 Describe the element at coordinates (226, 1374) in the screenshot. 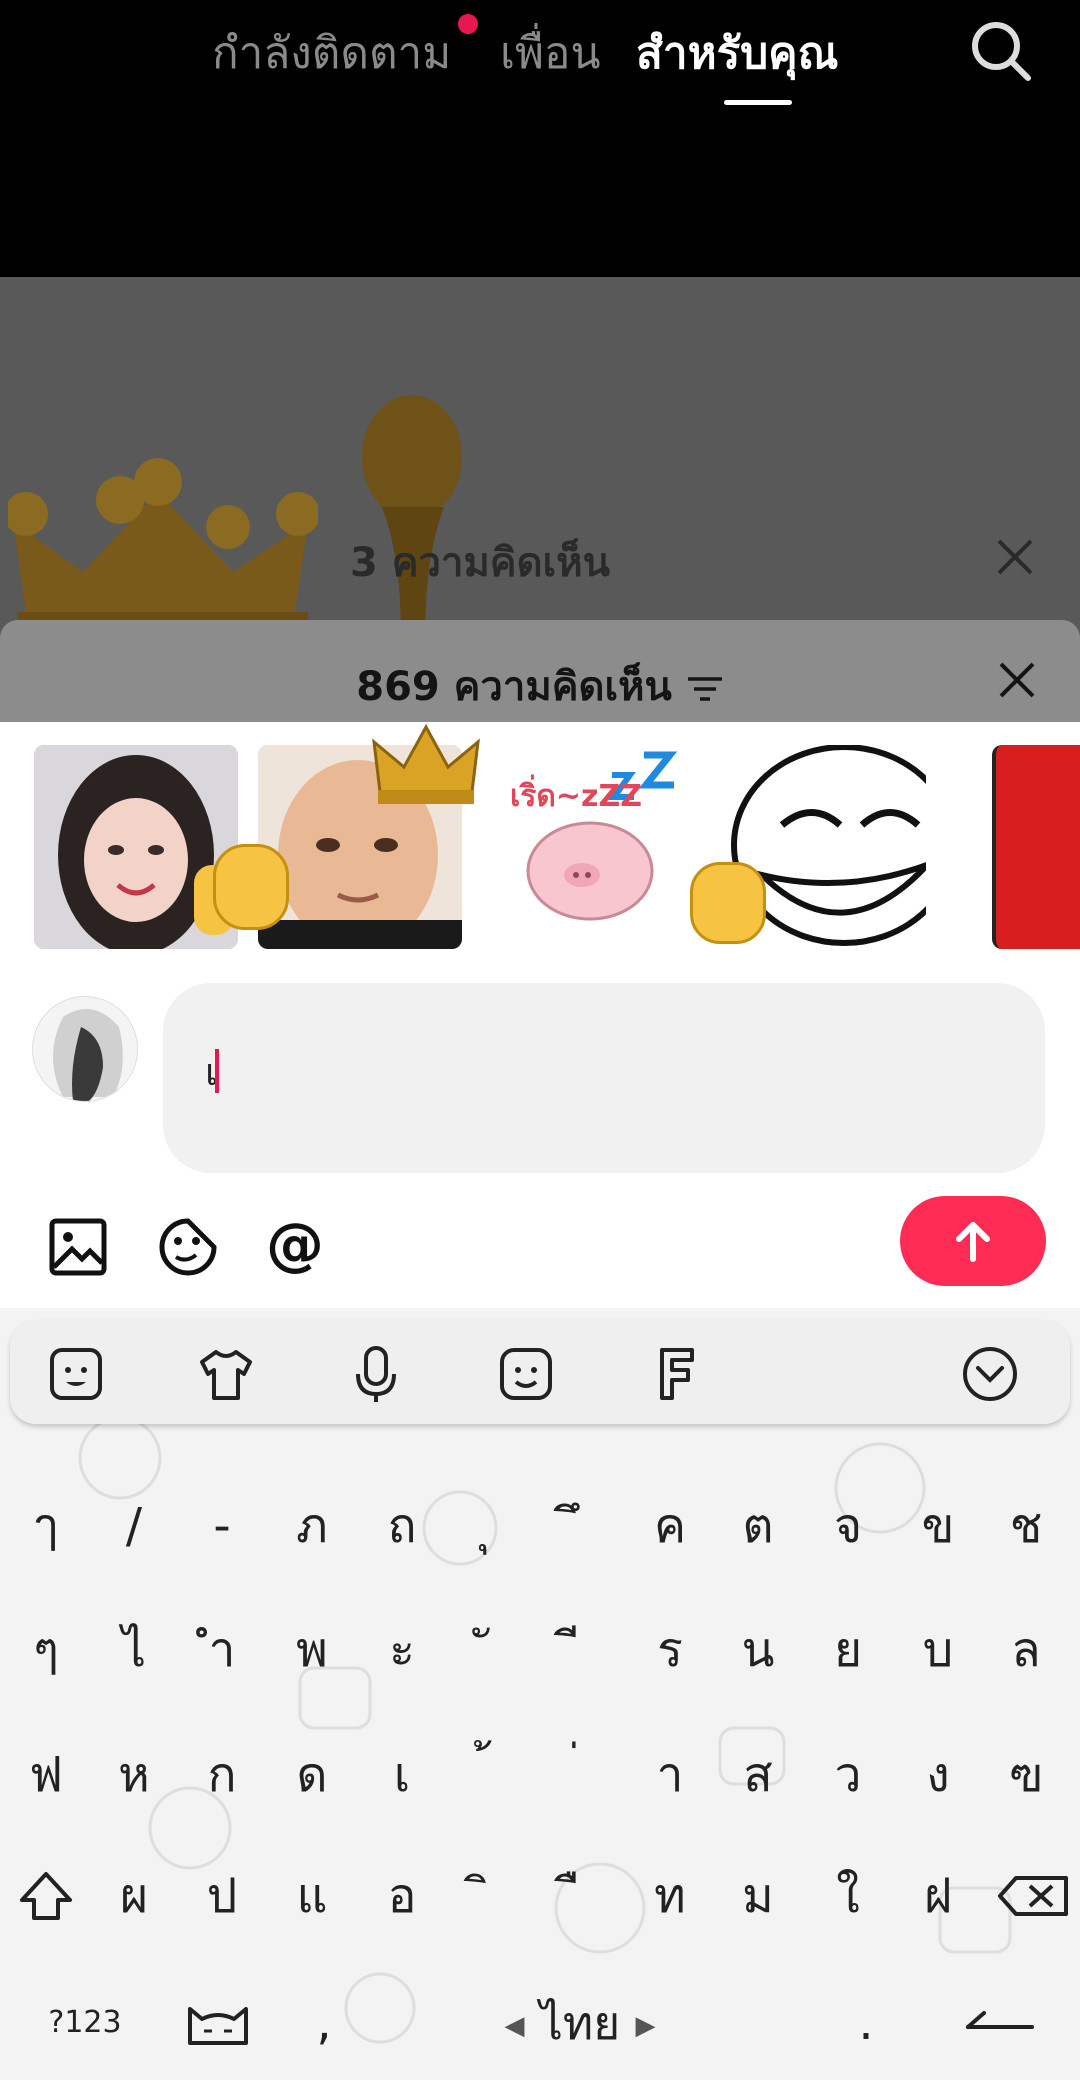

I see `shirt-icon` at that location.